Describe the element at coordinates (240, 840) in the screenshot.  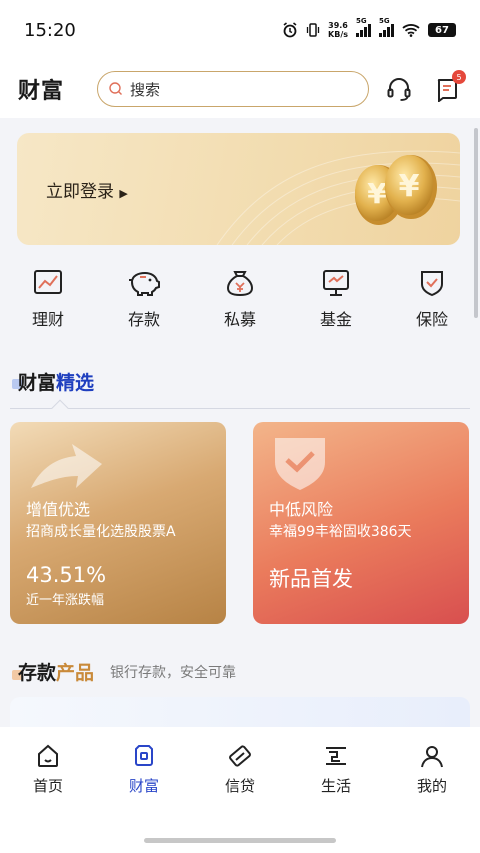
I see `home-indicator` at that location.